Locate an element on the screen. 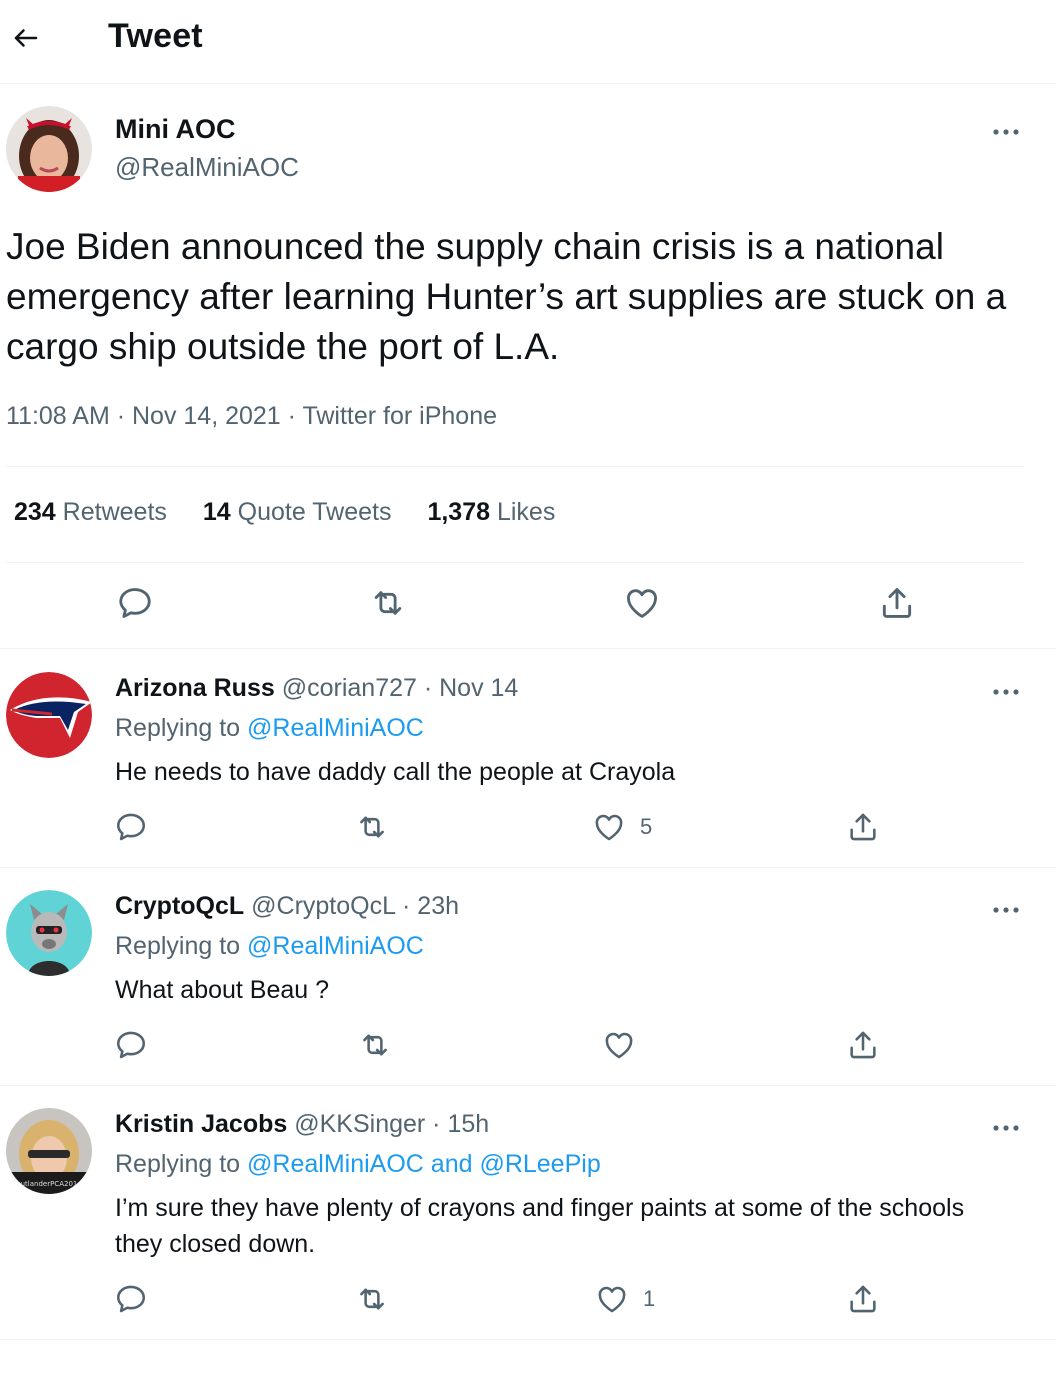 The height and width of the screenshot is (1374, 1056). reply-author-name: Arizona Russ is located at coordinates (195, 688).